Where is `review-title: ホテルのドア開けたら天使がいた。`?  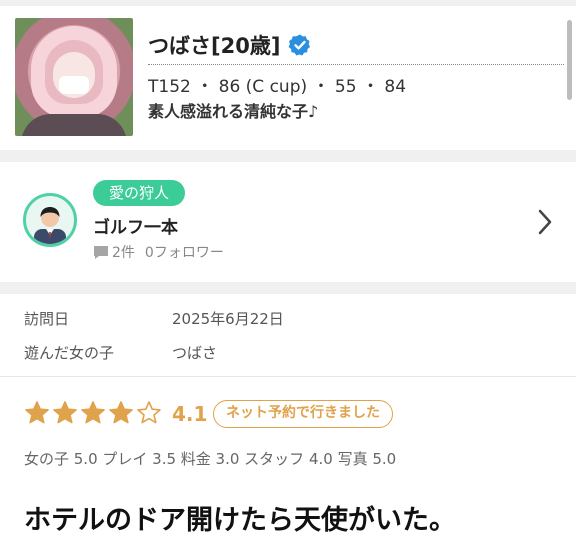 review-title: ホテルのドア開けたら天使がいた。 is located at coordinates (240, 520).